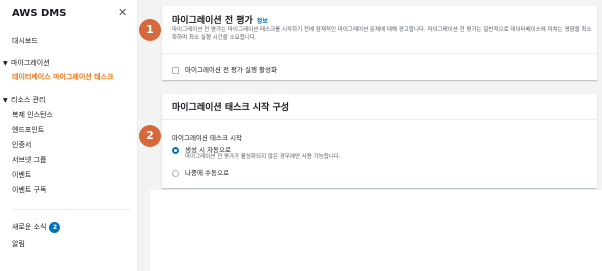  I want to click on sidebar-section-migration: ▼ 마이그레이션, so click(26, 63).